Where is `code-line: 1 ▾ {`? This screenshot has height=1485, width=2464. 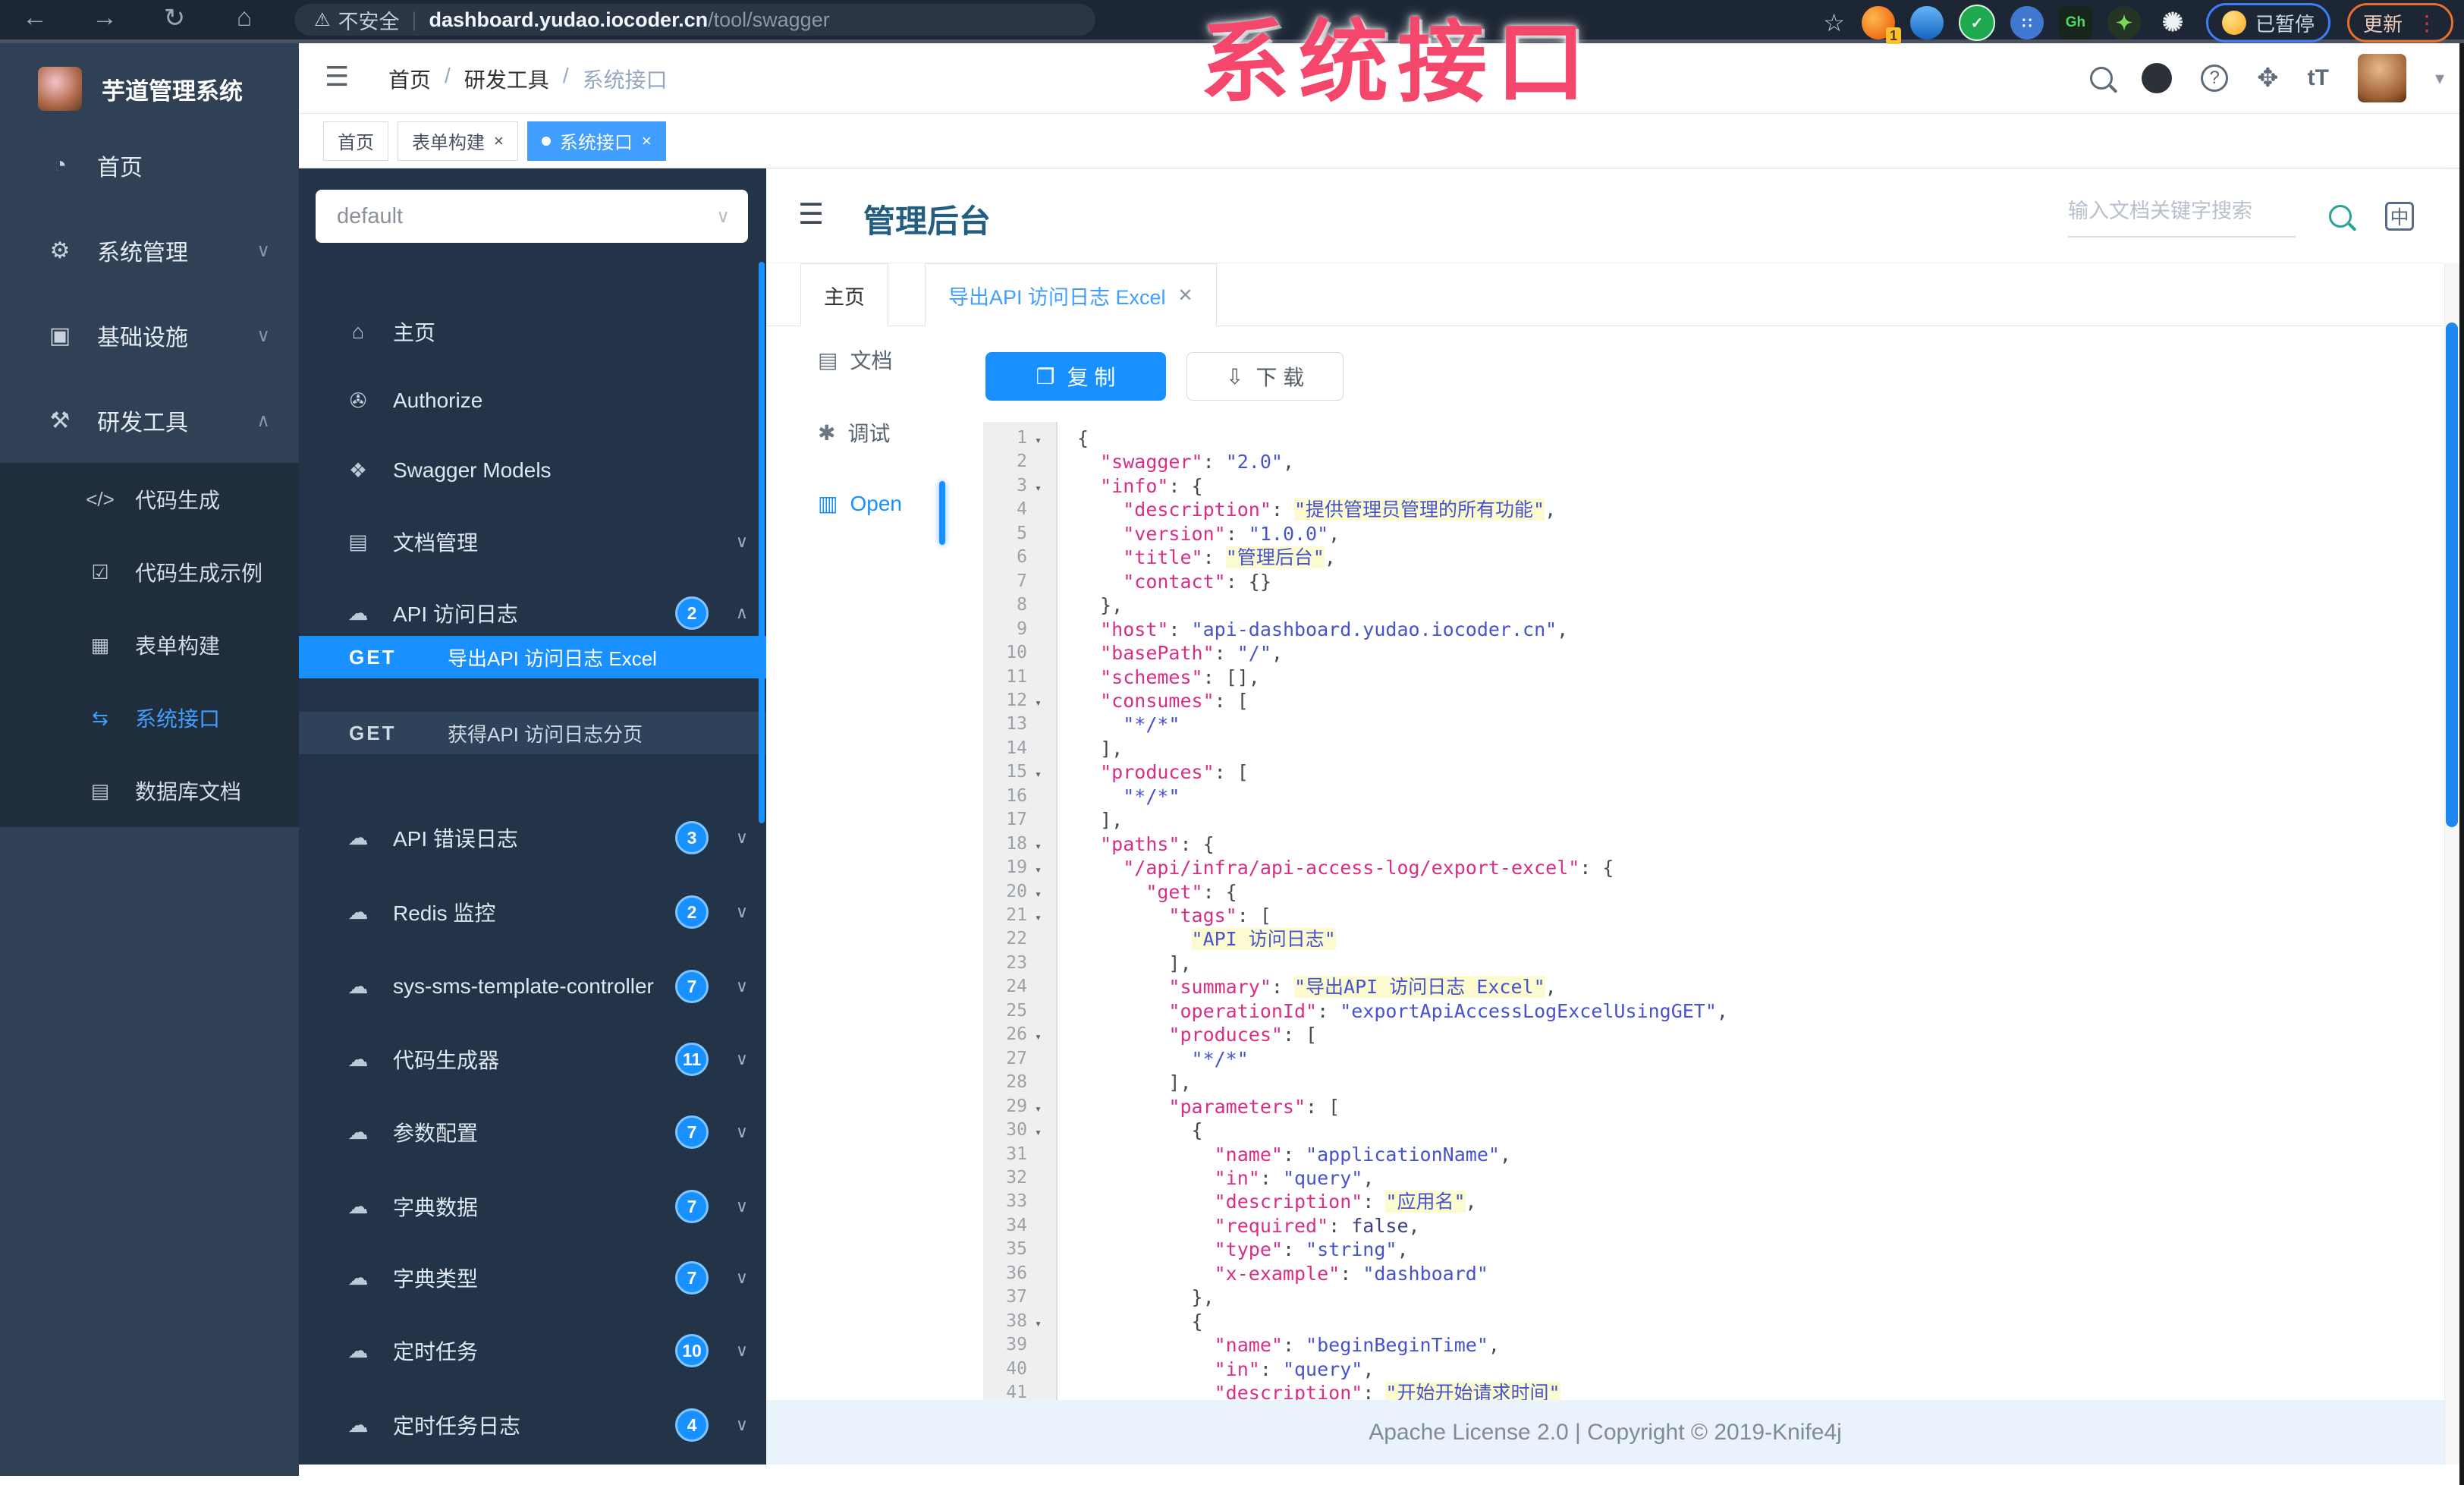 code-line: 1 ▾ { is located at coordinates (1713, 438).